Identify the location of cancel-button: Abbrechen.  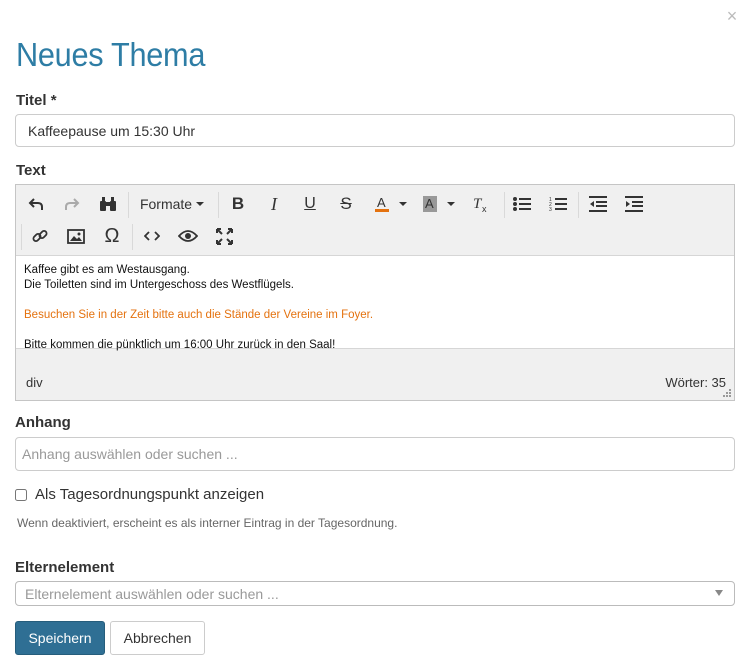
(157, 638).